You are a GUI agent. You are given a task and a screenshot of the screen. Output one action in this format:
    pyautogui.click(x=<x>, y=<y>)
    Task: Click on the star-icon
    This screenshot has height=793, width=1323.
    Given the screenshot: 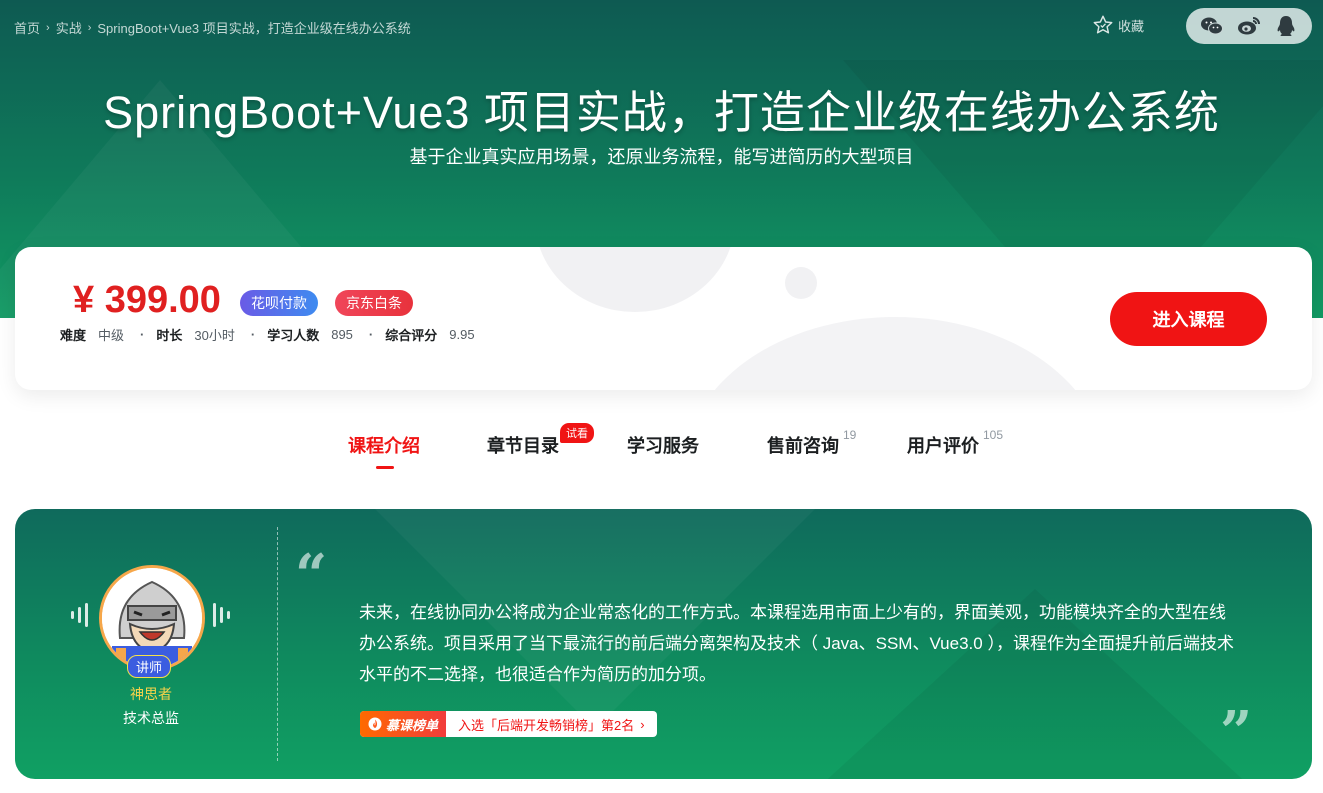 What is the action you would take?
    pyautogui.click(x=1103, y=24)
    